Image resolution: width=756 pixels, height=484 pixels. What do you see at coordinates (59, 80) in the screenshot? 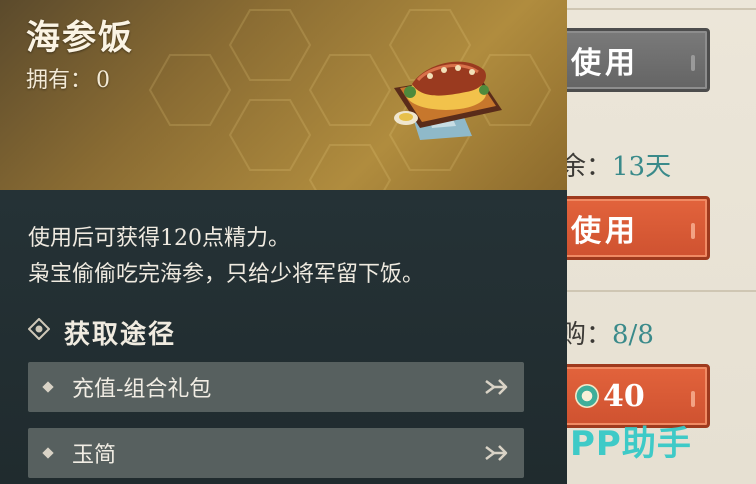
I see `owned-label: 拥有：` at bounding box center [59, 80].